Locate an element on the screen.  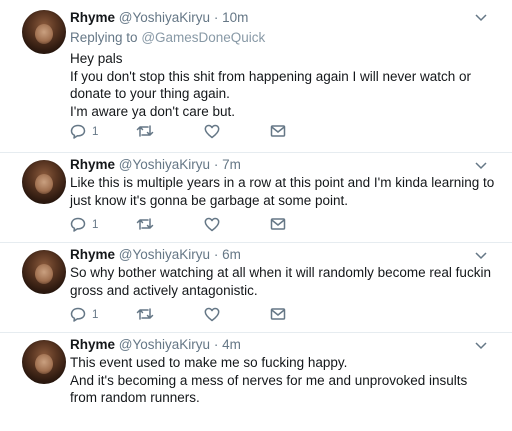
tweet-header: Rhyme @YoshiyaKiryu · 4m is located at coordinates (155, 344).